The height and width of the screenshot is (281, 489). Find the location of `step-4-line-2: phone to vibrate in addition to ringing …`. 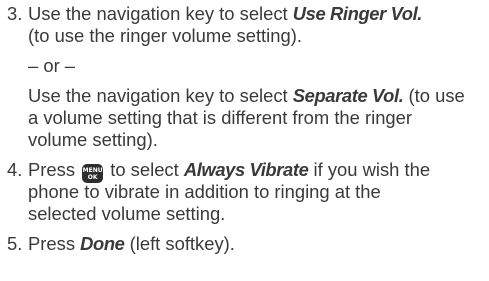

step-4-line-2: phone to vibrate in addition to ringing … is located at coordinates (204, 191).